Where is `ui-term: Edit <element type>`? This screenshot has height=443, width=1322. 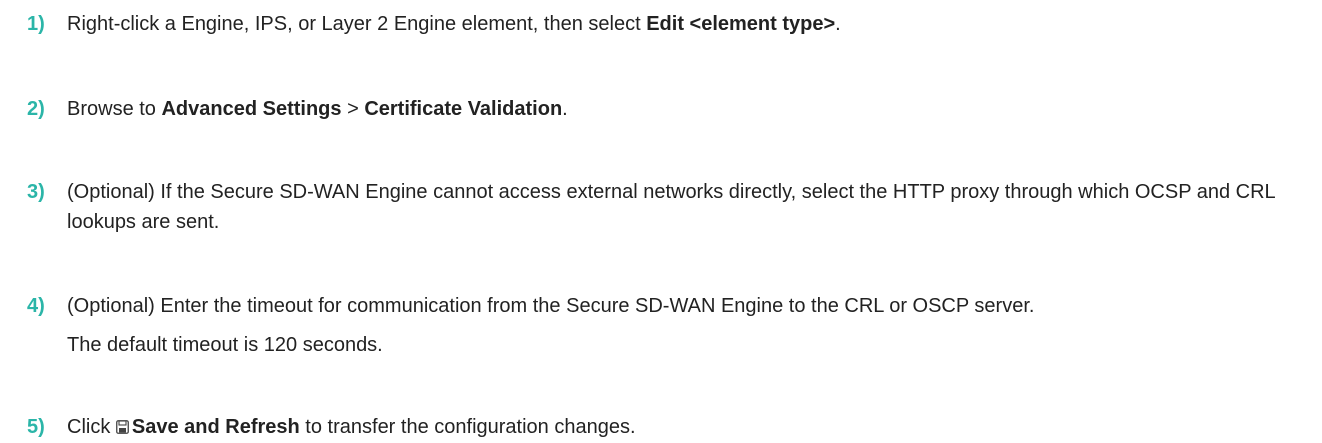
ui-term: Edit <element type> is located at coordinates (741, 24).